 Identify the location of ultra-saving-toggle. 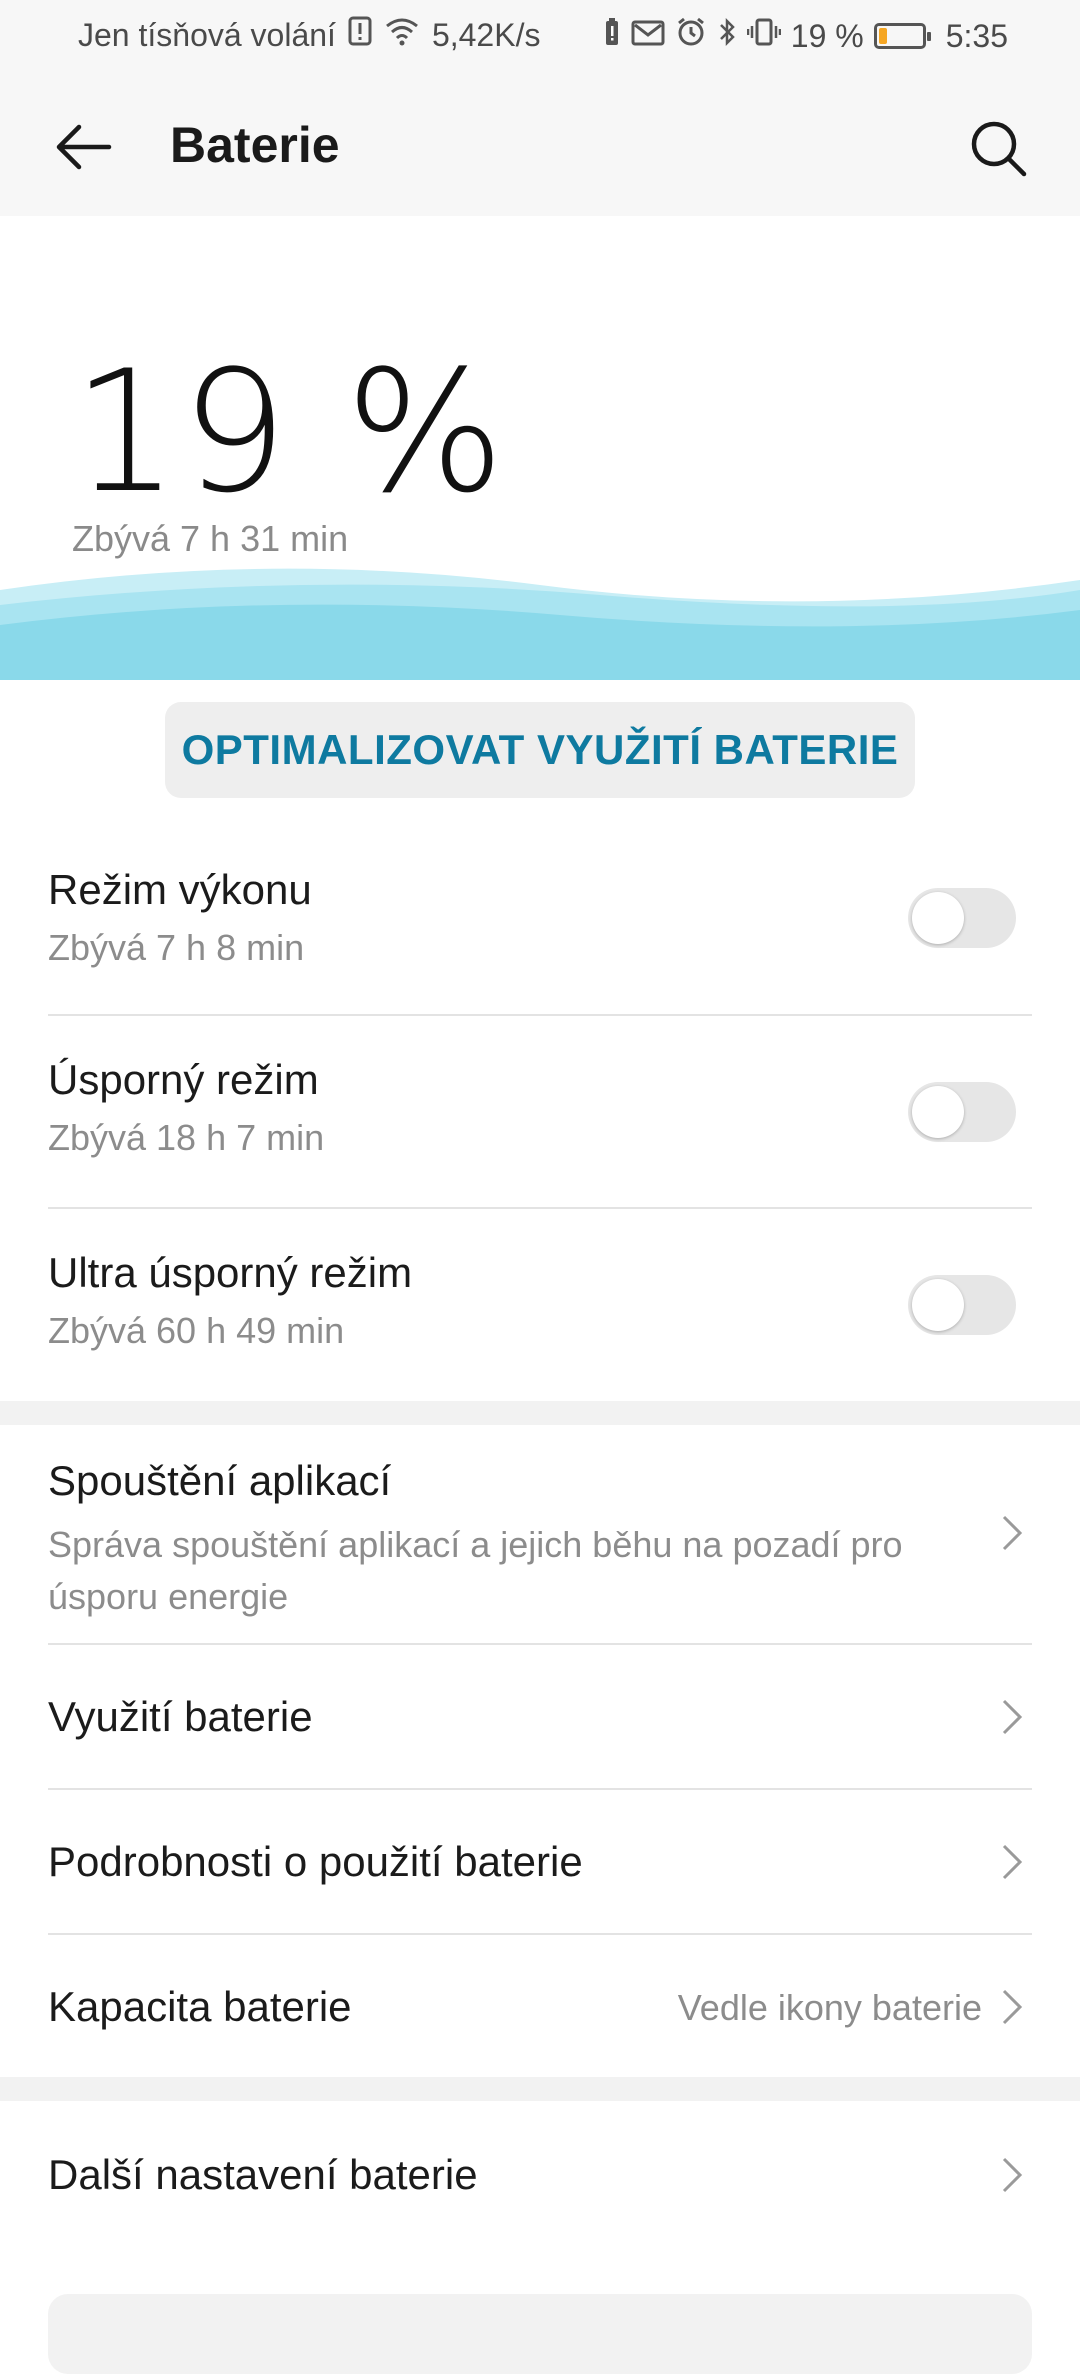
(962, 1305).